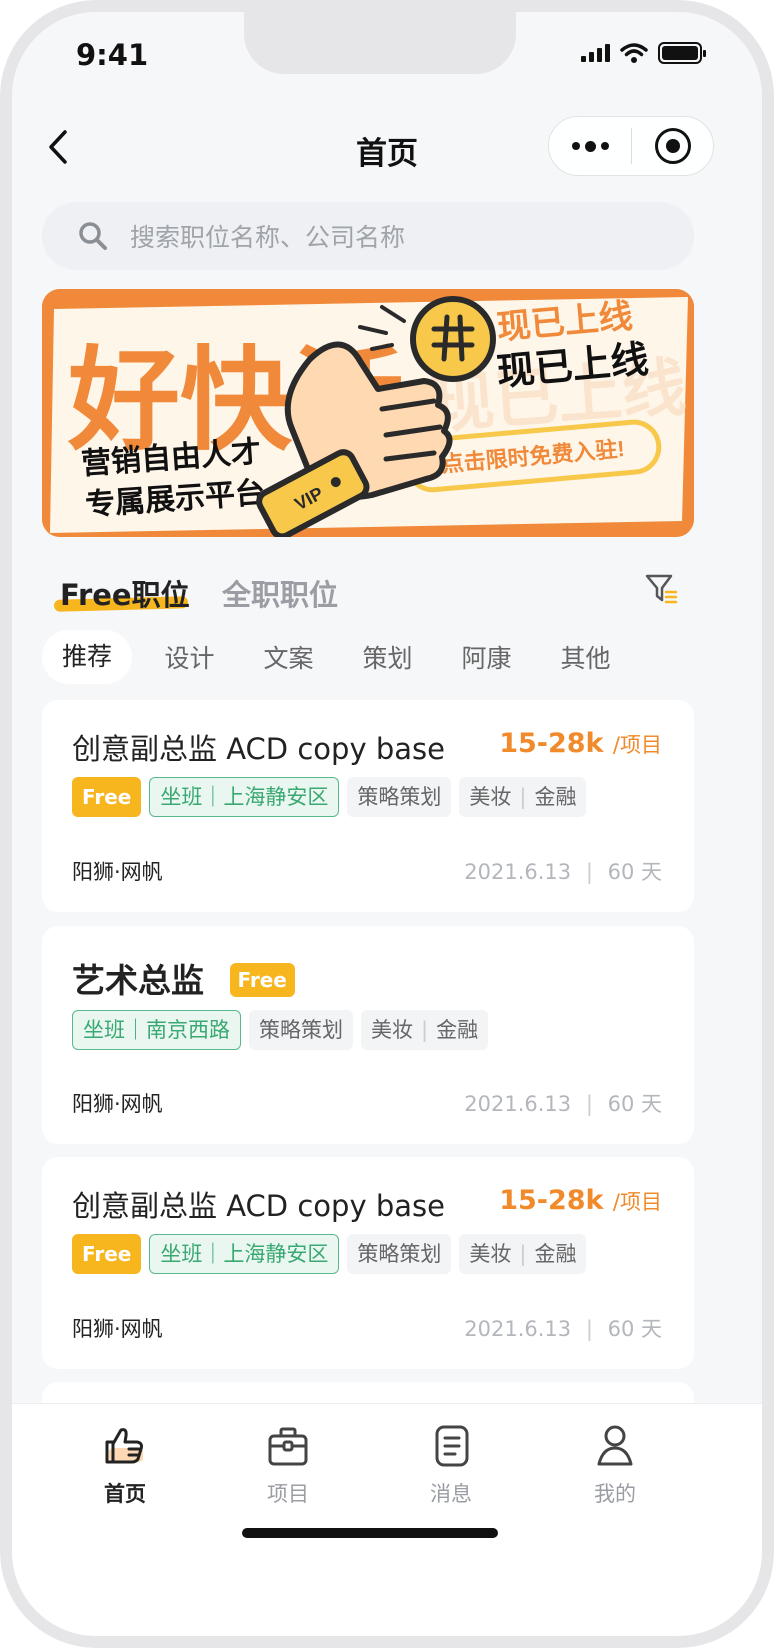 The image size is (774, 1648). What do you see at coordinates (486, 657) in the screenshot?
I see `category-tab-akang: 阿康` at bounding box center [486, 657].